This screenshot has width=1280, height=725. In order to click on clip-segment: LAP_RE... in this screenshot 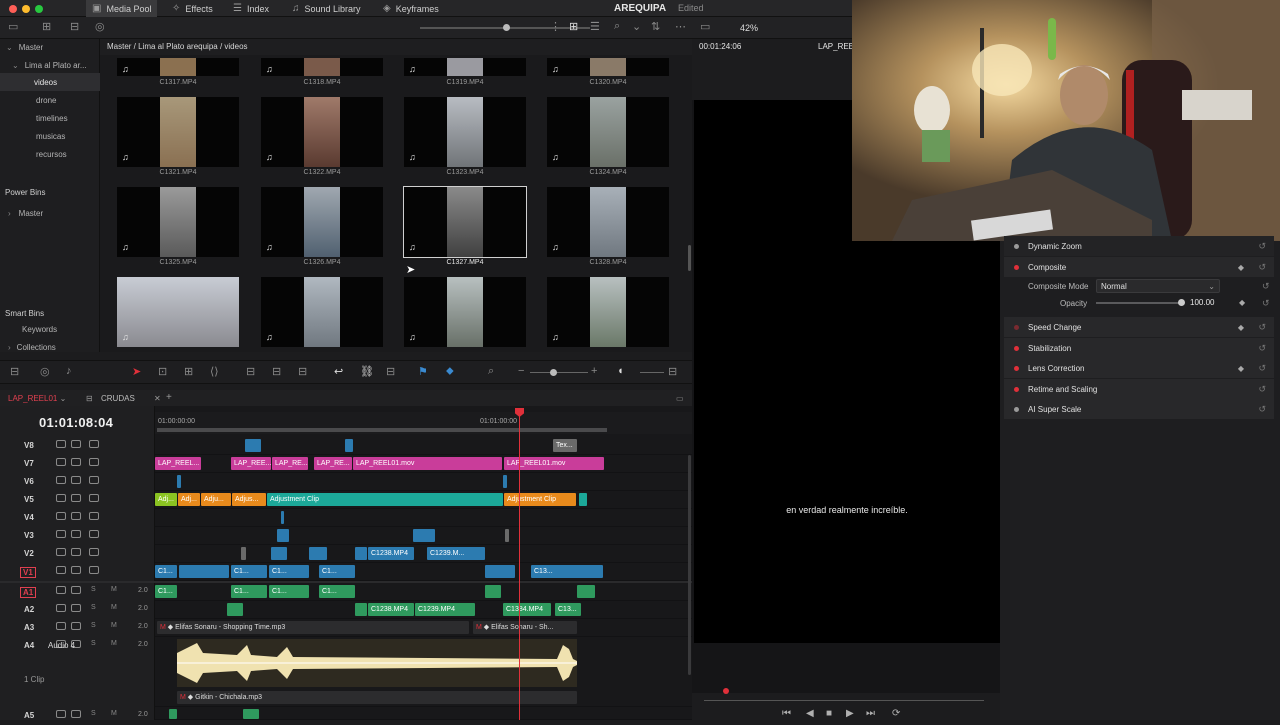, I will do `click(290, 463)`.